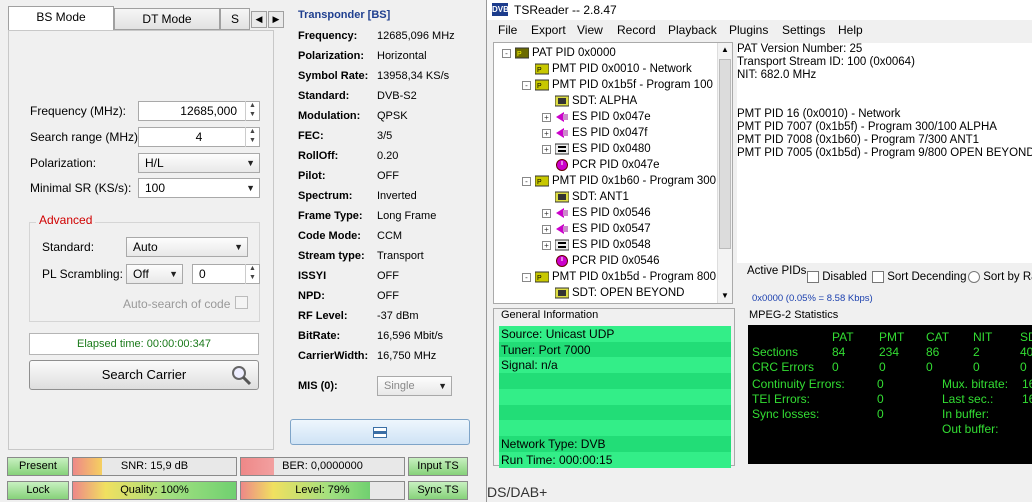 The image size is (1032, 502). Describe the element at coordinates (636, 30) in the screenshot. I see `menu-record: Record` at that location.